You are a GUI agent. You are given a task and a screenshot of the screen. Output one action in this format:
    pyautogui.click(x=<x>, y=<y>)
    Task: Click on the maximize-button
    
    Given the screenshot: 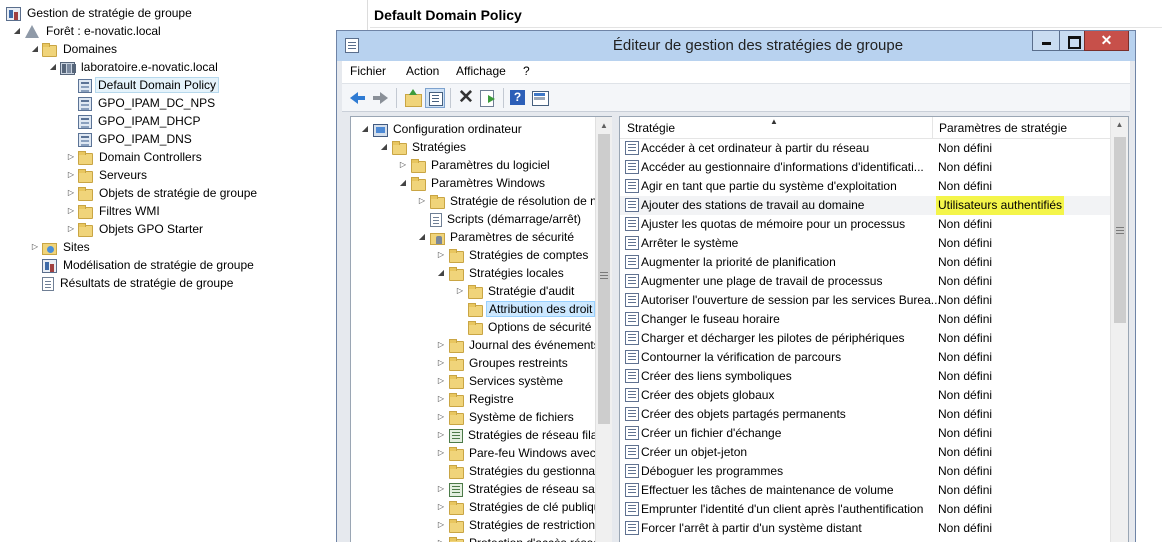 What is the action you would take?
    pyautogui.click(x=1072, y=41)
    